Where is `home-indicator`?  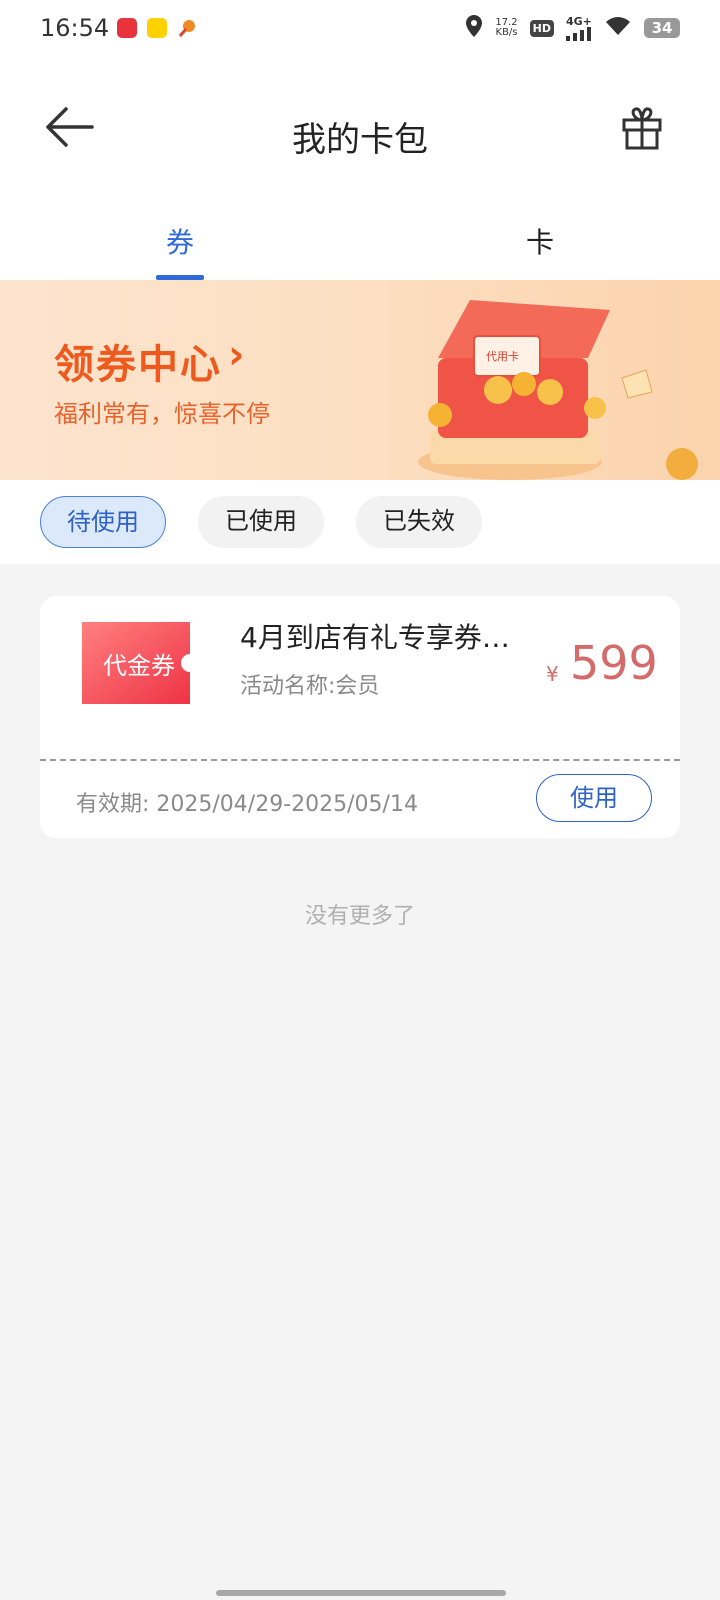
home-indicator is located at coordinates (361, 1593).